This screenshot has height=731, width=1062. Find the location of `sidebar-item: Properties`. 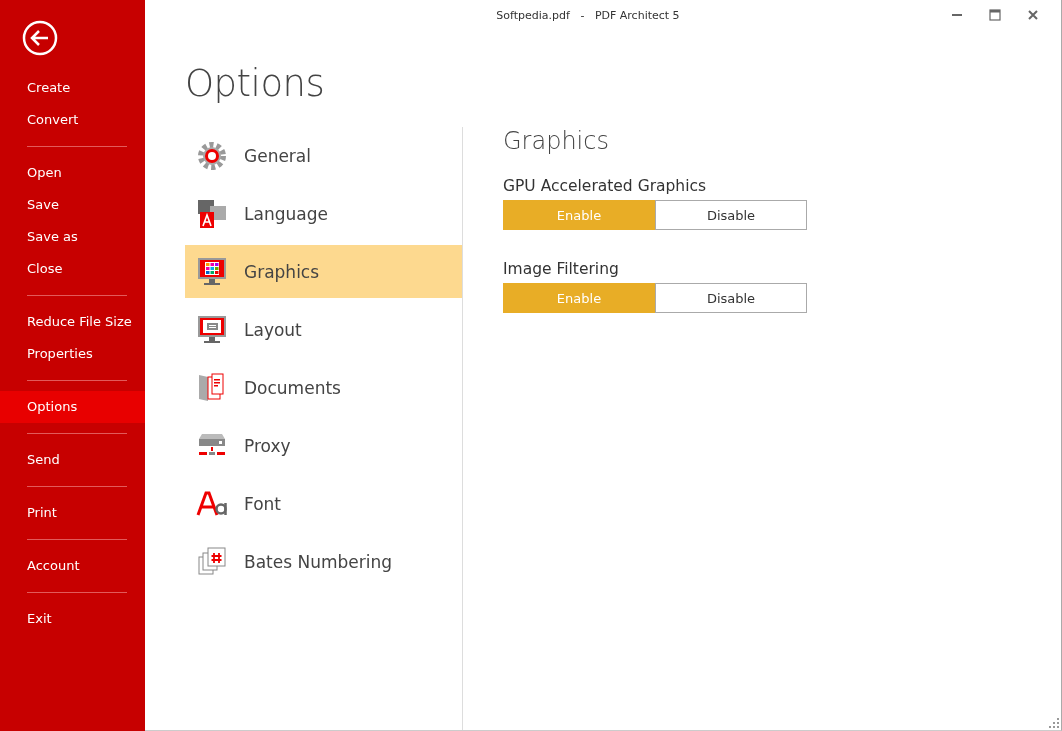

sidebar-item: Properties is located at coordinates (72, 354).